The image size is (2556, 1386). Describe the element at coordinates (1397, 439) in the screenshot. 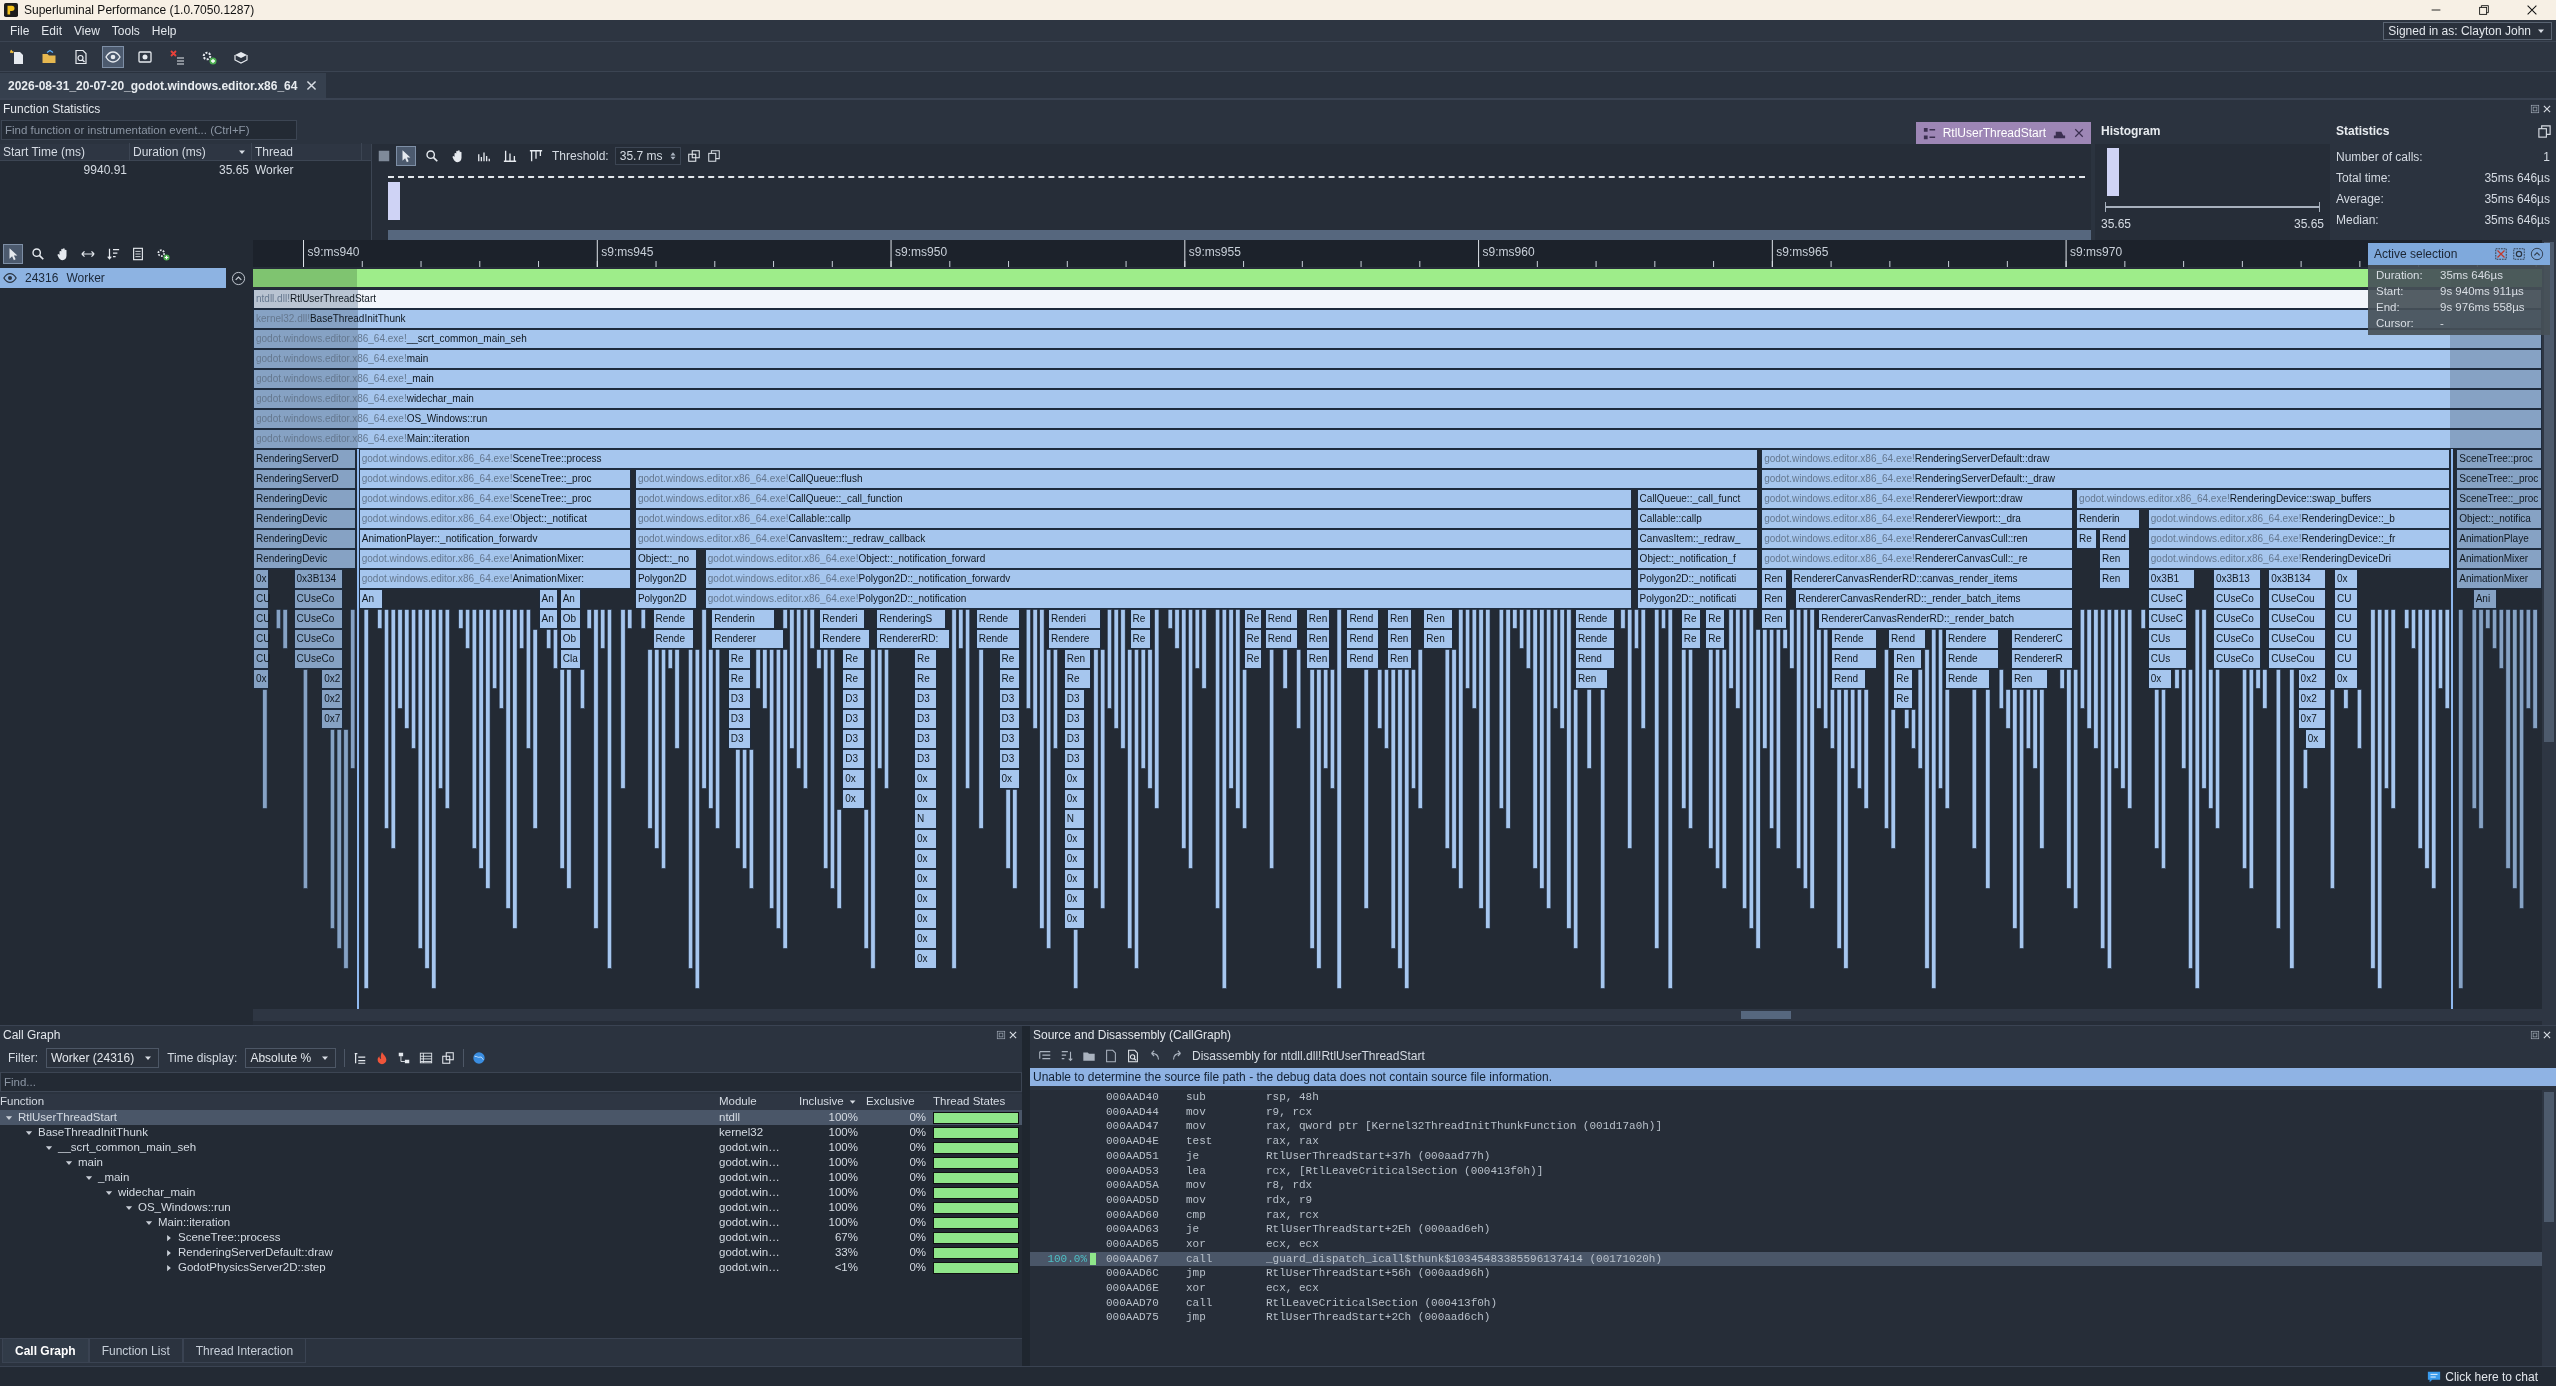

I see `function-frame: godot.windows.editor.x86_64.exe!Main::iteration` at that location.